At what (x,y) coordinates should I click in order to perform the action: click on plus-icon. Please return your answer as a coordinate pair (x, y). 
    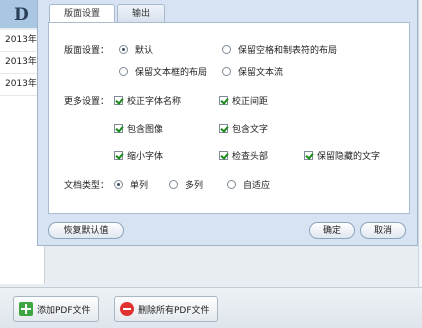
    Looking at the image, I should click on (26, 309).